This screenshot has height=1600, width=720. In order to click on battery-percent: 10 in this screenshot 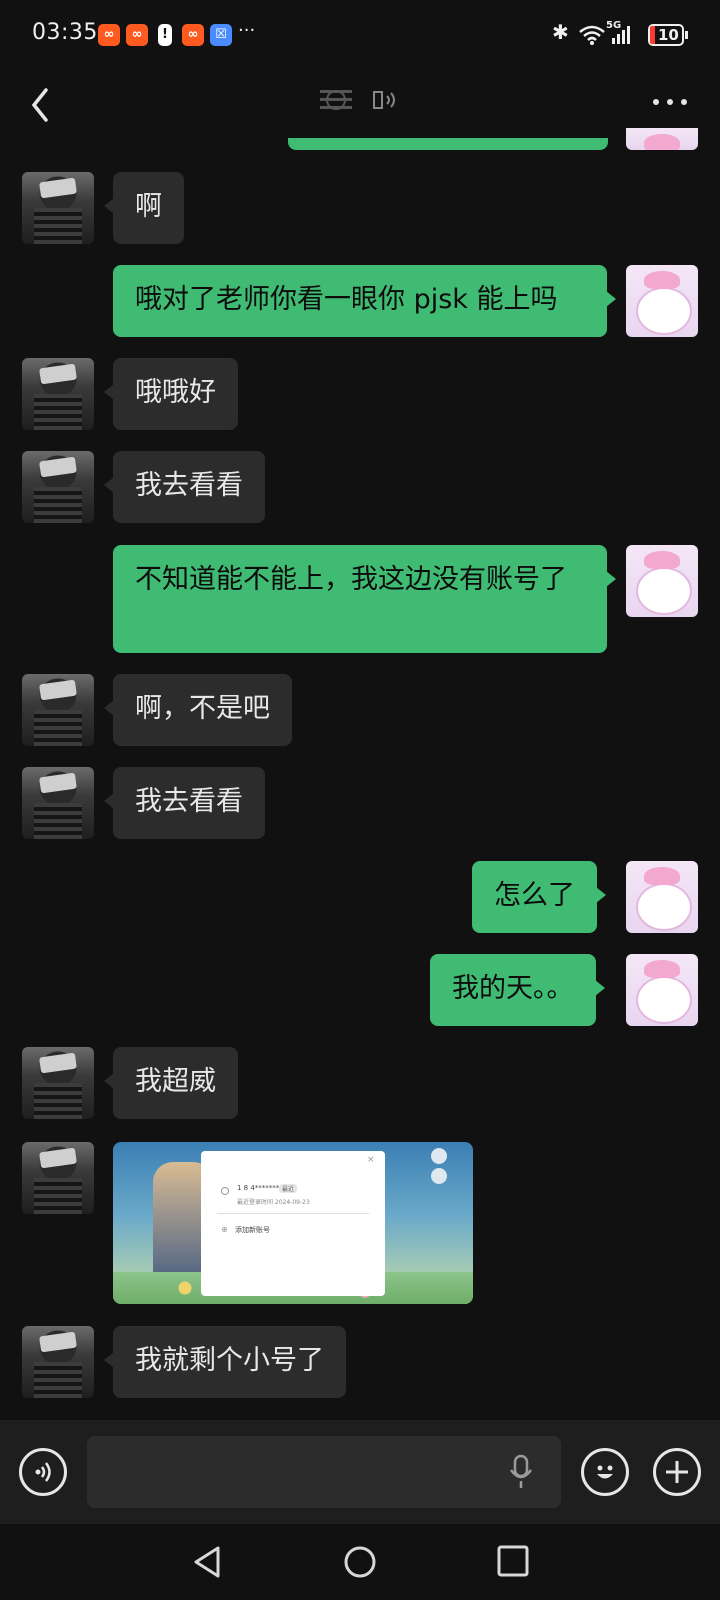, I will do `click(668, 35)`.